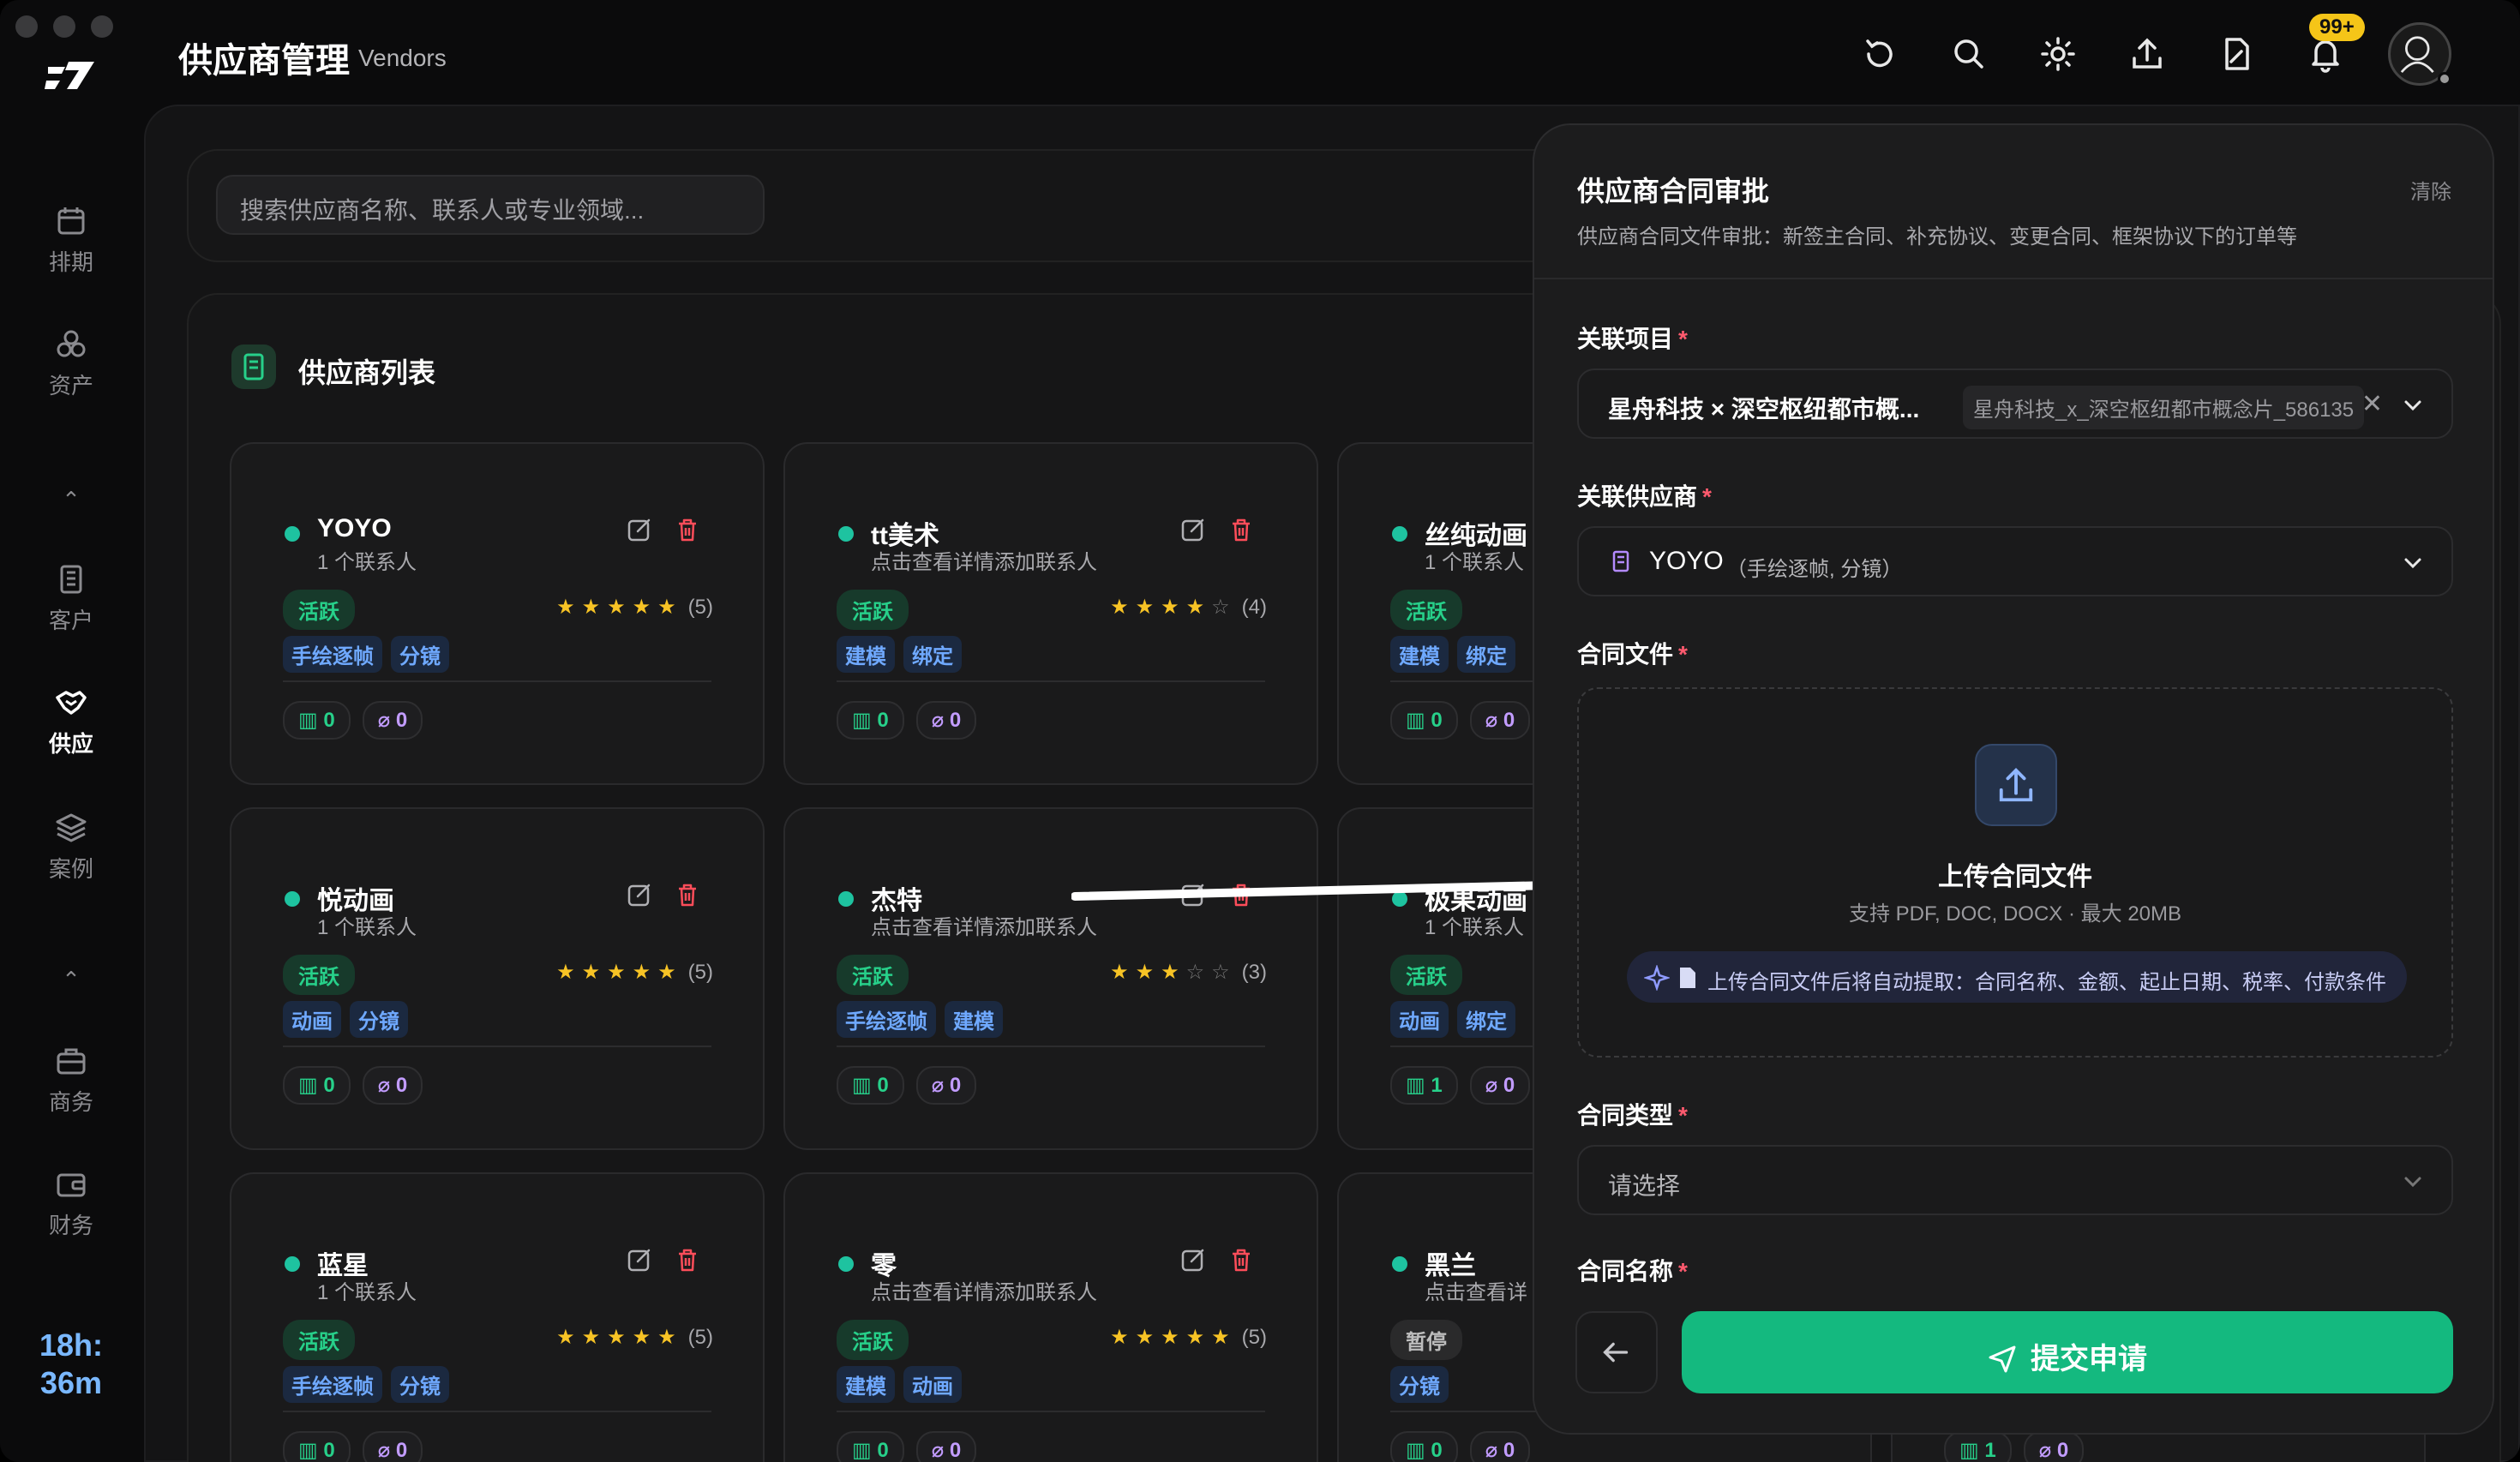 Image resolution: width=2520 pixels, height=1462 pixels. I want to click on status-badge: 暂停, so click(1426, 1340).